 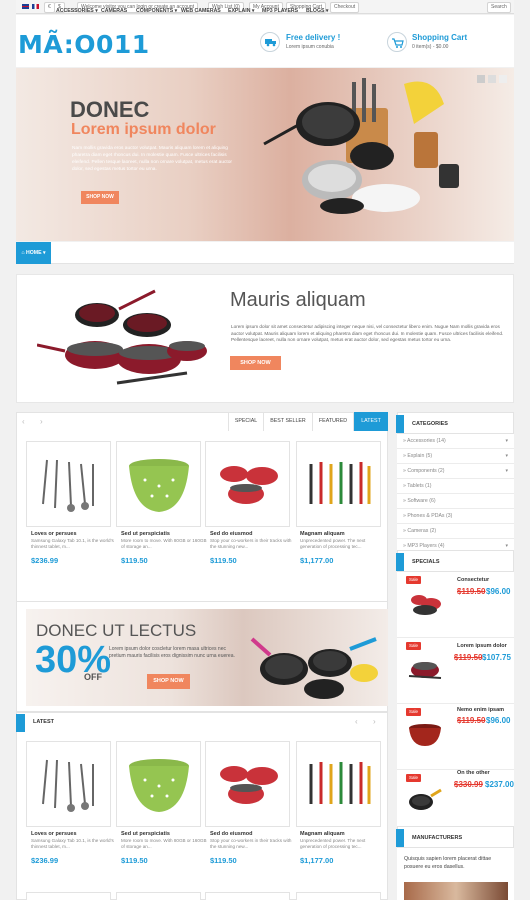 I want to click on special-name: Nemo enim ipsam, so click(x=480, y=710).